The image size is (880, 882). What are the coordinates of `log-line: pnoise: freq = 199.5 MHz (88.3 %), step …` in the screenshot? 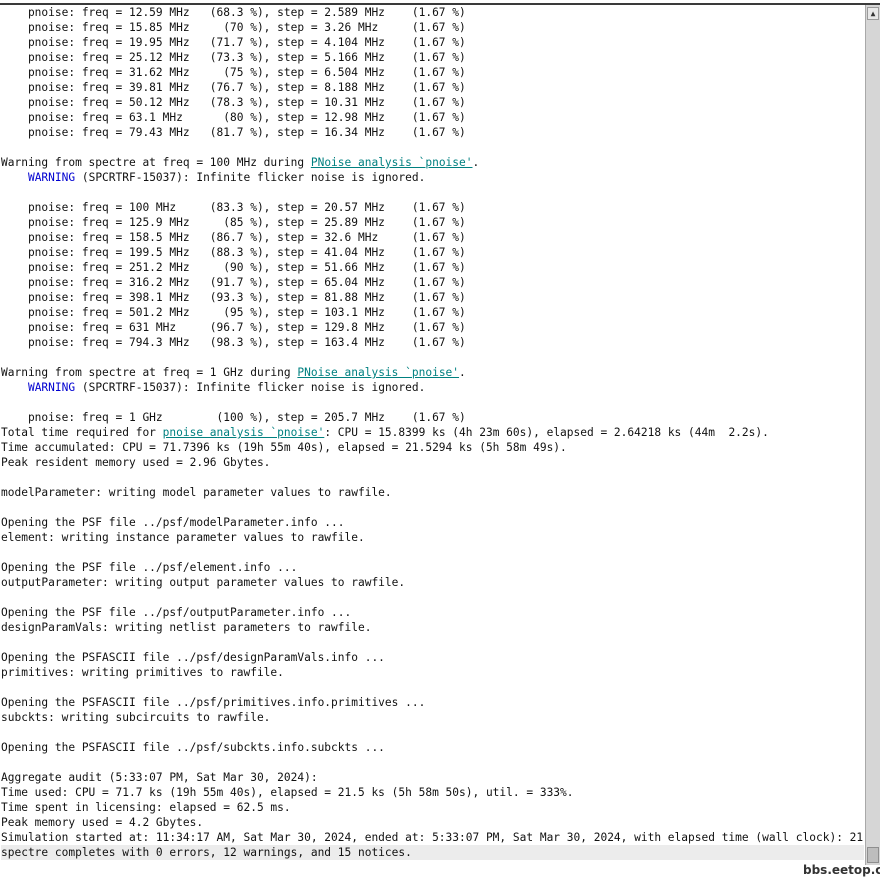 It's located at (233, 252).